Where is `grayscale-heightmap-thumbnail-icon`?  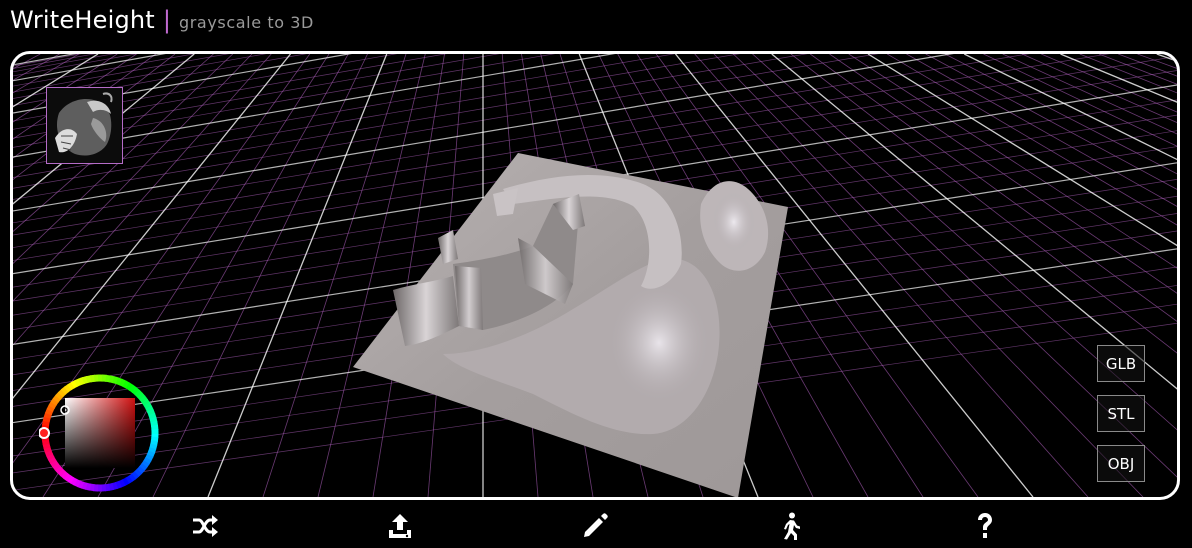 grayscale-heightmap-thumbnail-icon is located at coordinates (84, 125).